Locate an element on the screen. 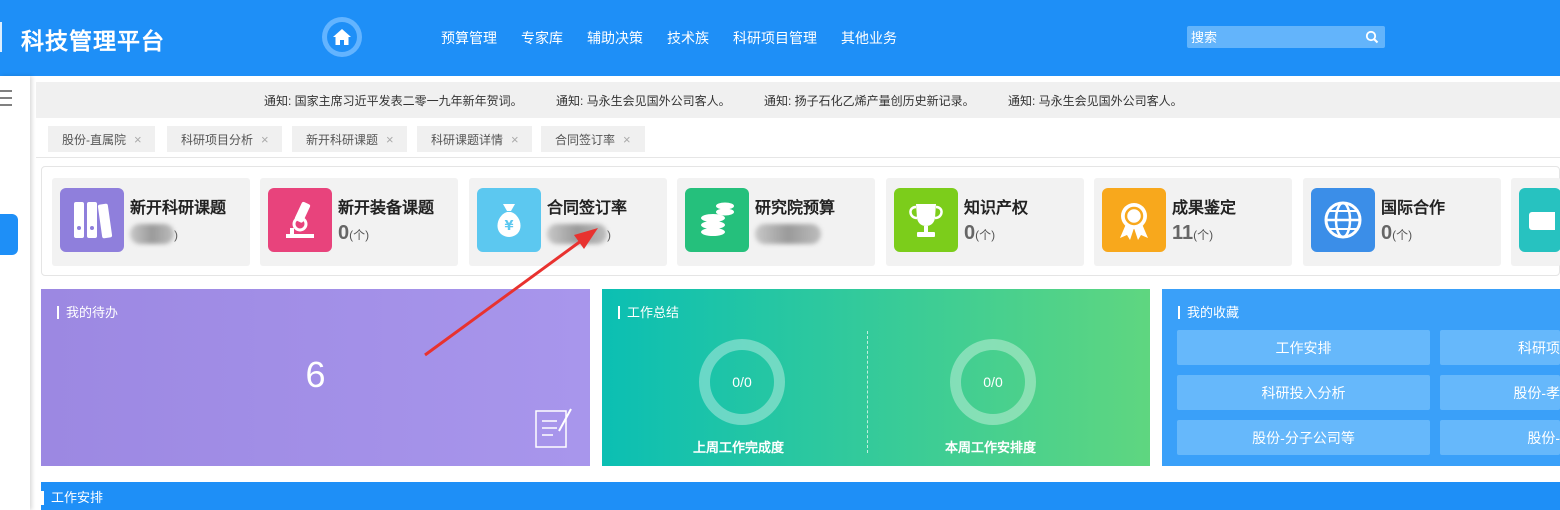 The image size is (1560, 510). tab-label: 科研项目分析 is located at coordinates (217, 139).